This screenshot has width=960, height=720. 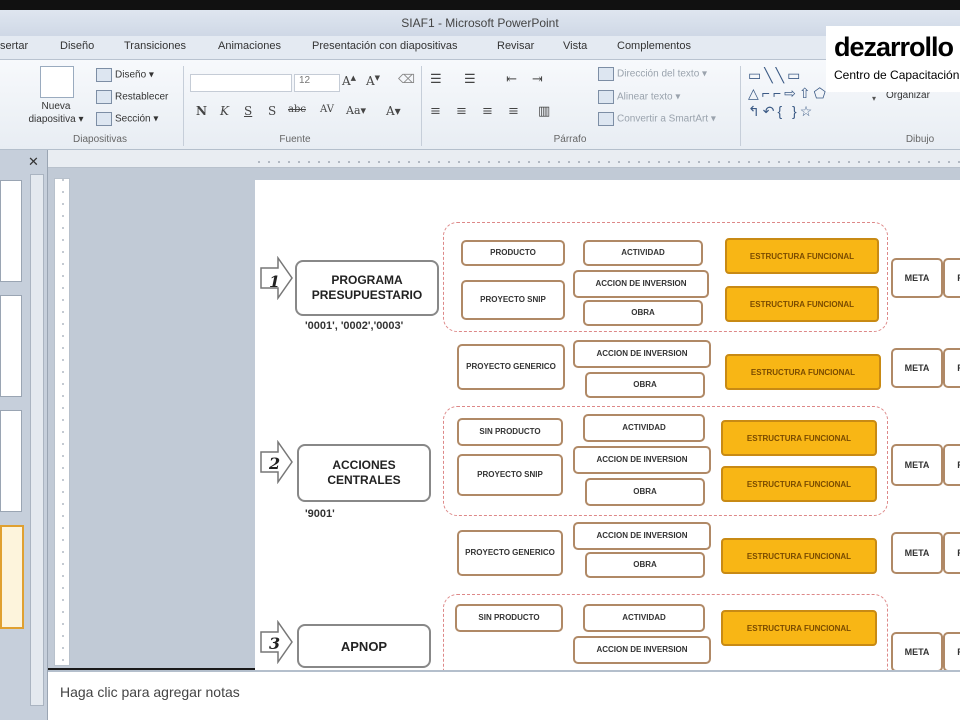 I want to click on producto-box: PRODUCTO, so click(x=513, y=253).